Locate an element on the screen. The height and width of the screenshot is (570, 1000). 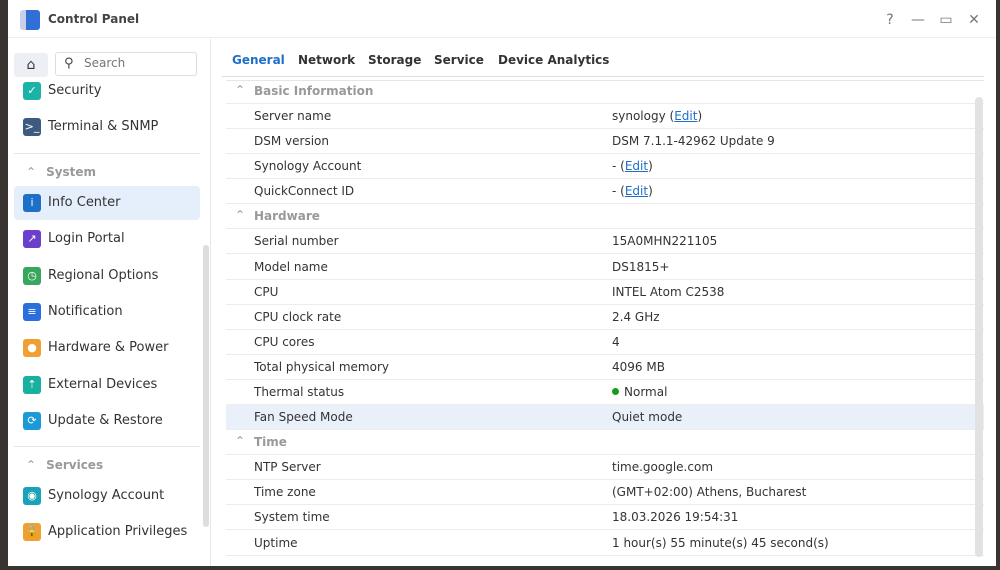
table-row: QuickConnect ID - (Edit) is located at coordinates (605, 192).